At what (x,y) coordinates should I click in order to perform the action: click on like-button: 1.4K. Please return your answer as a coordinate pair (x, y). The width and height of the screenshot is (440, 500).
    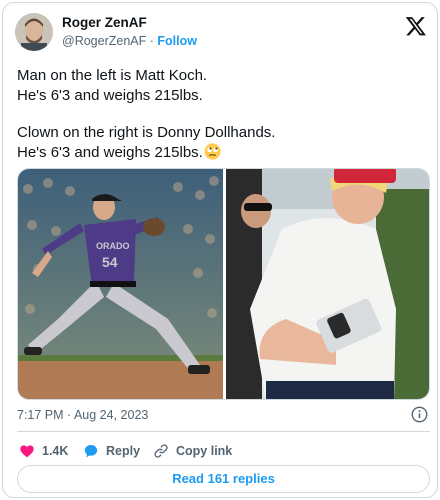
    Looking at the image, I should click on (43, 451).